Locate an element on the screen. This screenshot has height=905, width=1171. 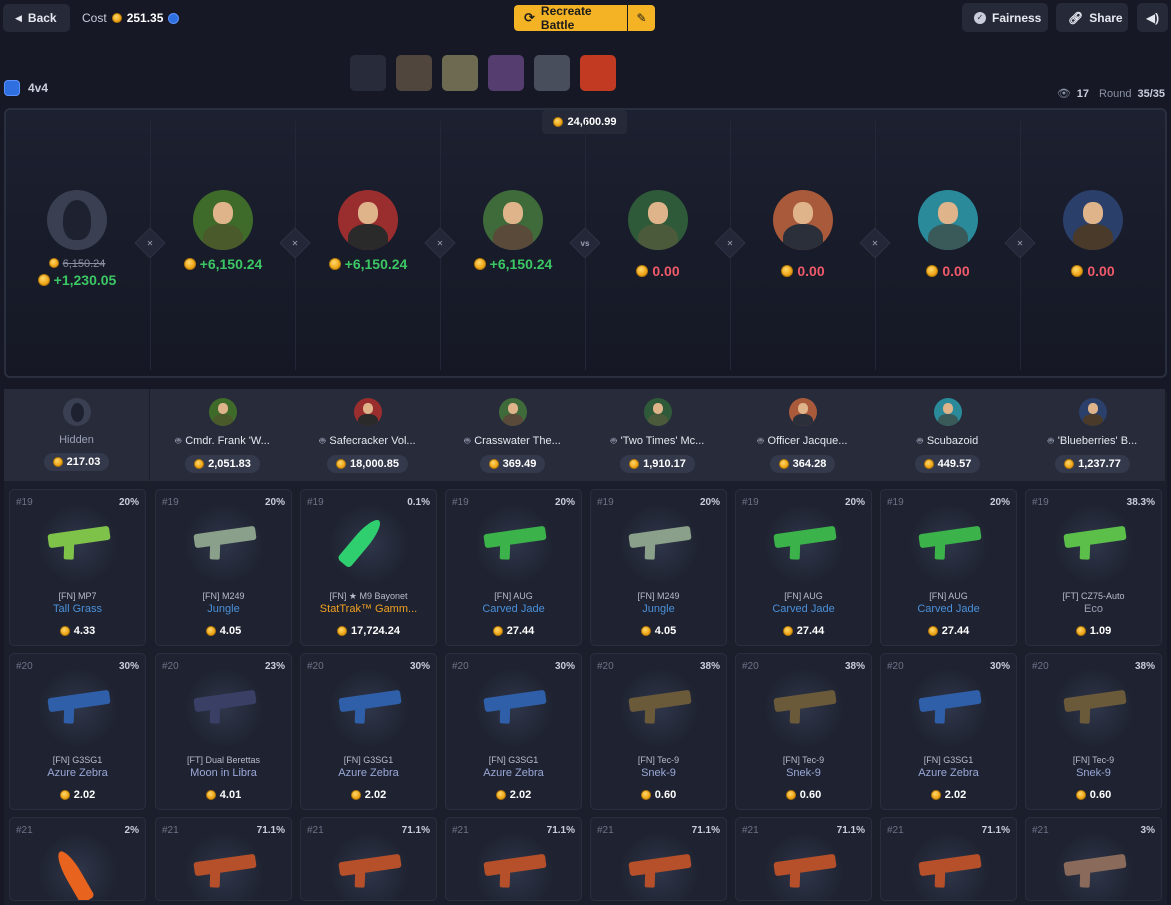
player-column-header: 🤖︎ 'Two Times' Mc... 1,910.17 is located at coordinates (657, 435).